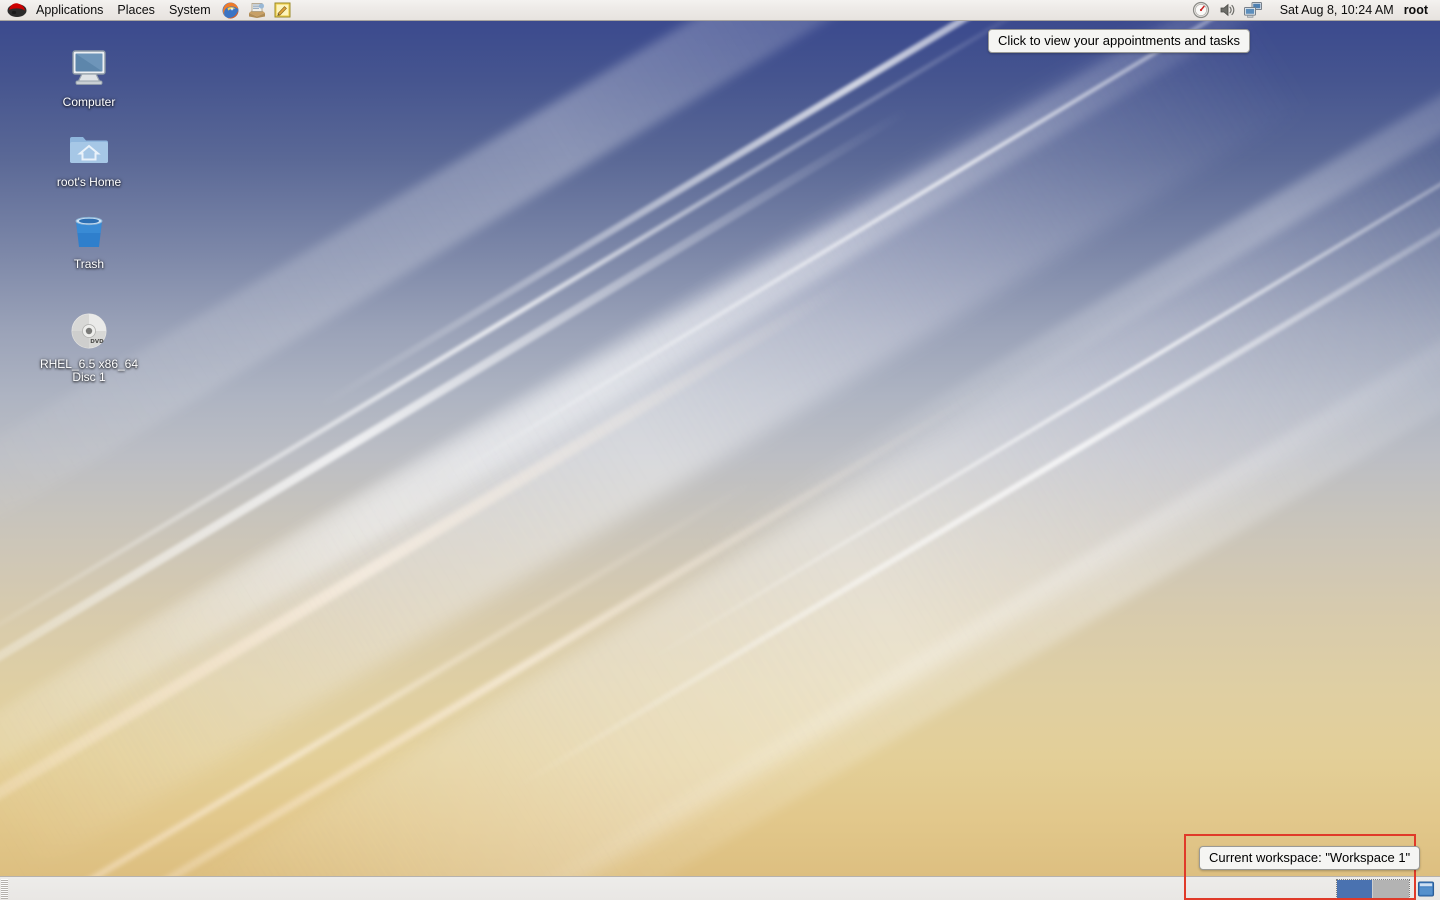 The height and width of the screenshot is (900, 1440). Describe the element at coordinates (1310, 858) in the screenshot. I see `workspace-tooltip: Current workspace: "Workspace 1"` at that location.